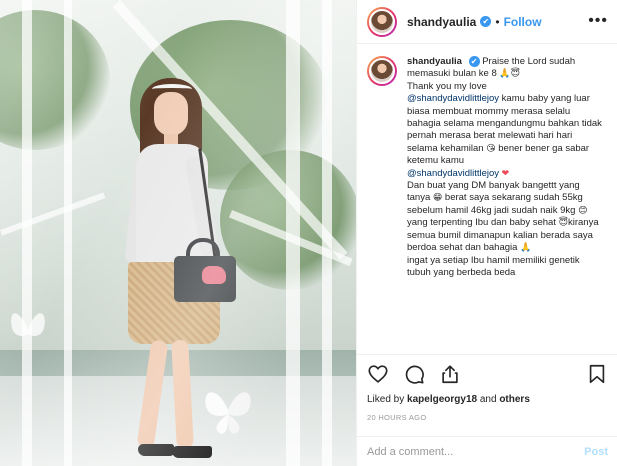 The height and width of the screenshot is (466, 617). I want to click on post-header: shandyaulia ✔ • Follow •••, so click(487, 22).